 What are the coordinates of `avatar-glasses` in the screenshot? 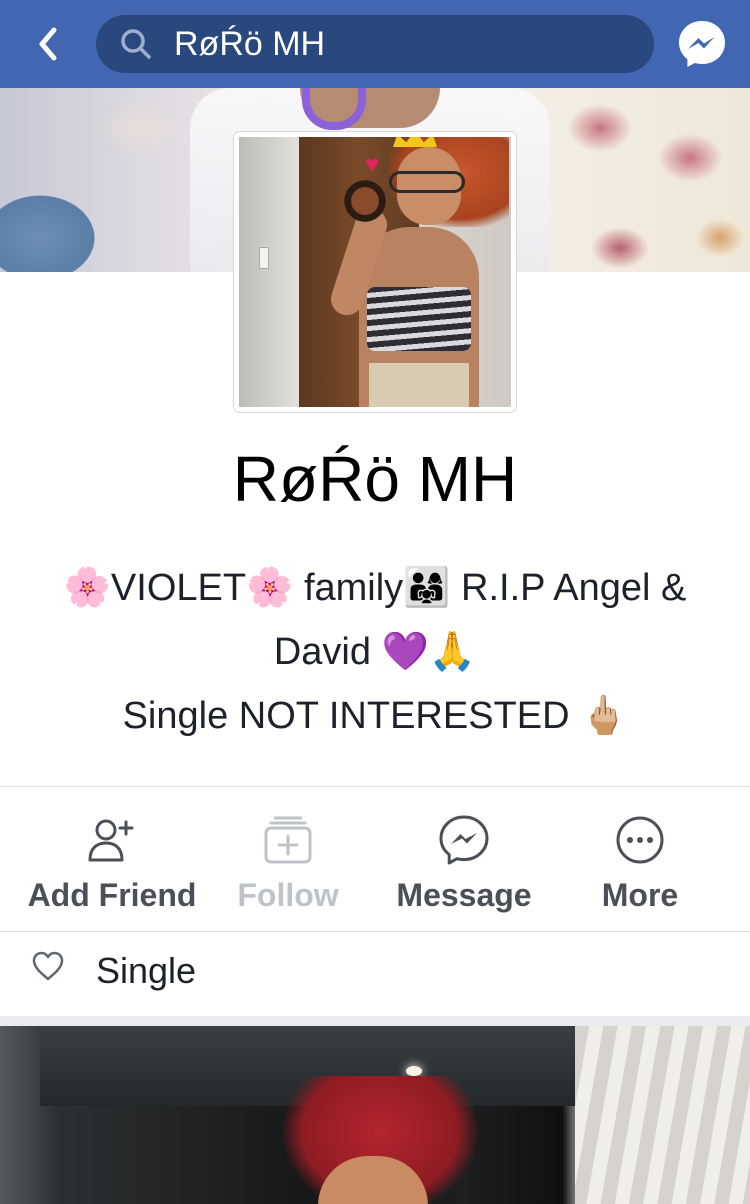 It's located at (427, 182).